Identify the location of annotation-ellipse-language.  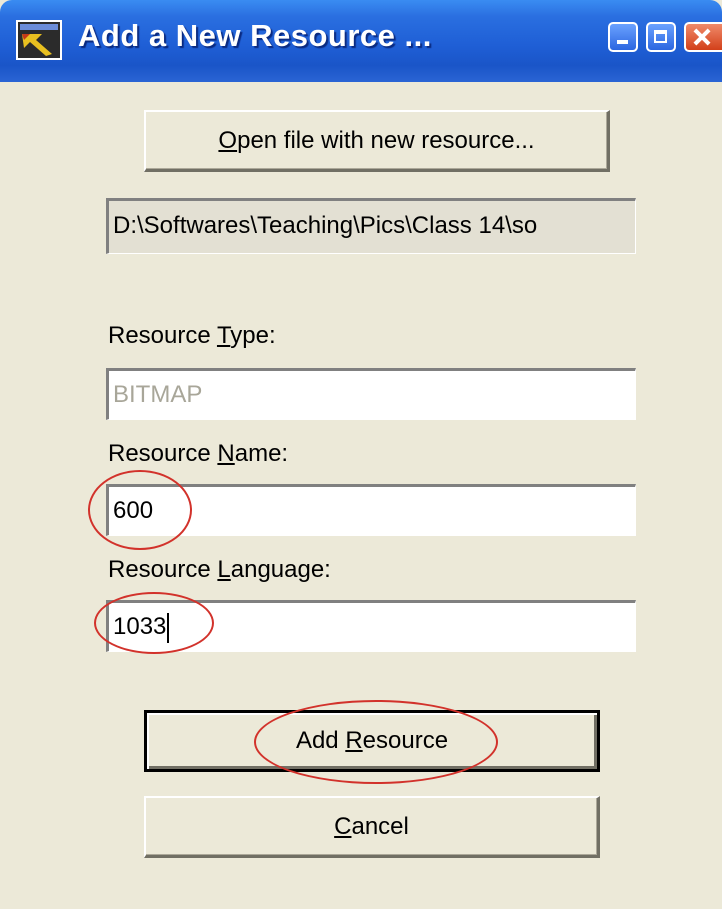
(154, 623).